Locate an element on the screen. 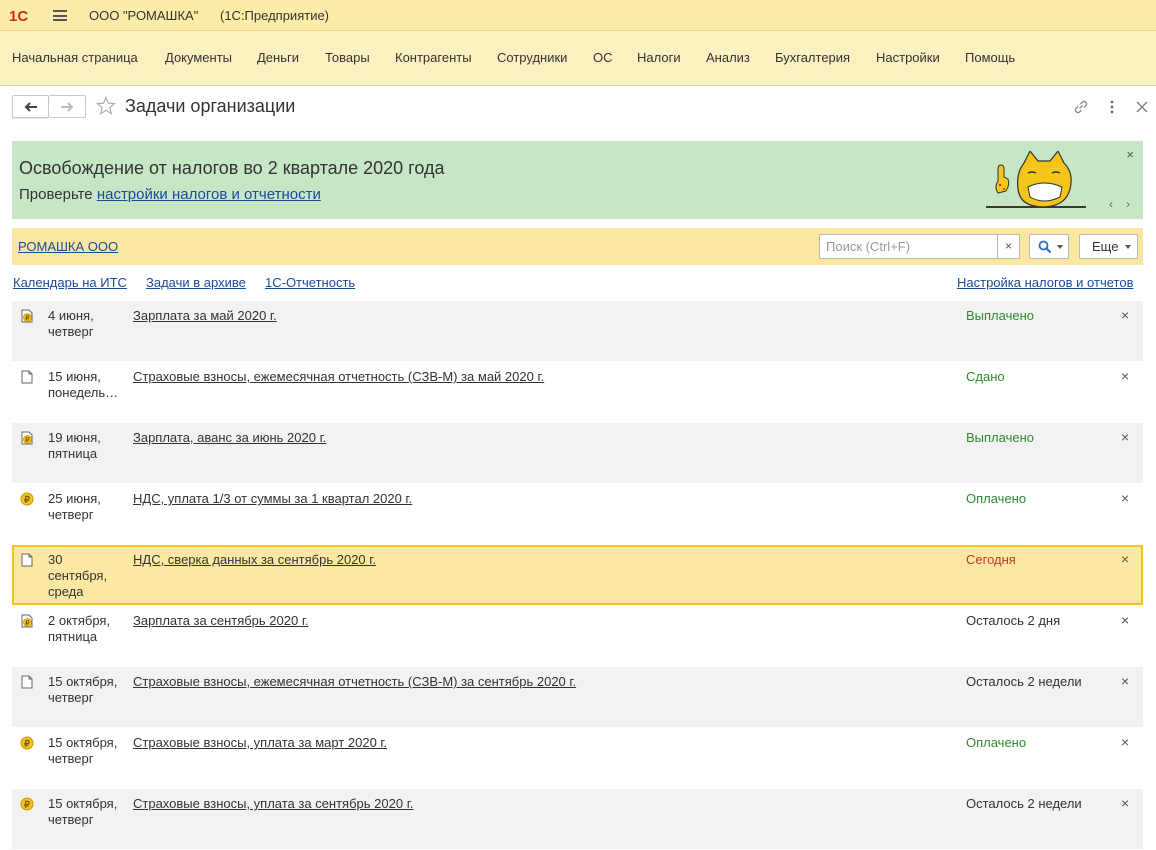 This screenshot has width=1156, height=850. svg-text: 1С is located at coordinates (18, 16).